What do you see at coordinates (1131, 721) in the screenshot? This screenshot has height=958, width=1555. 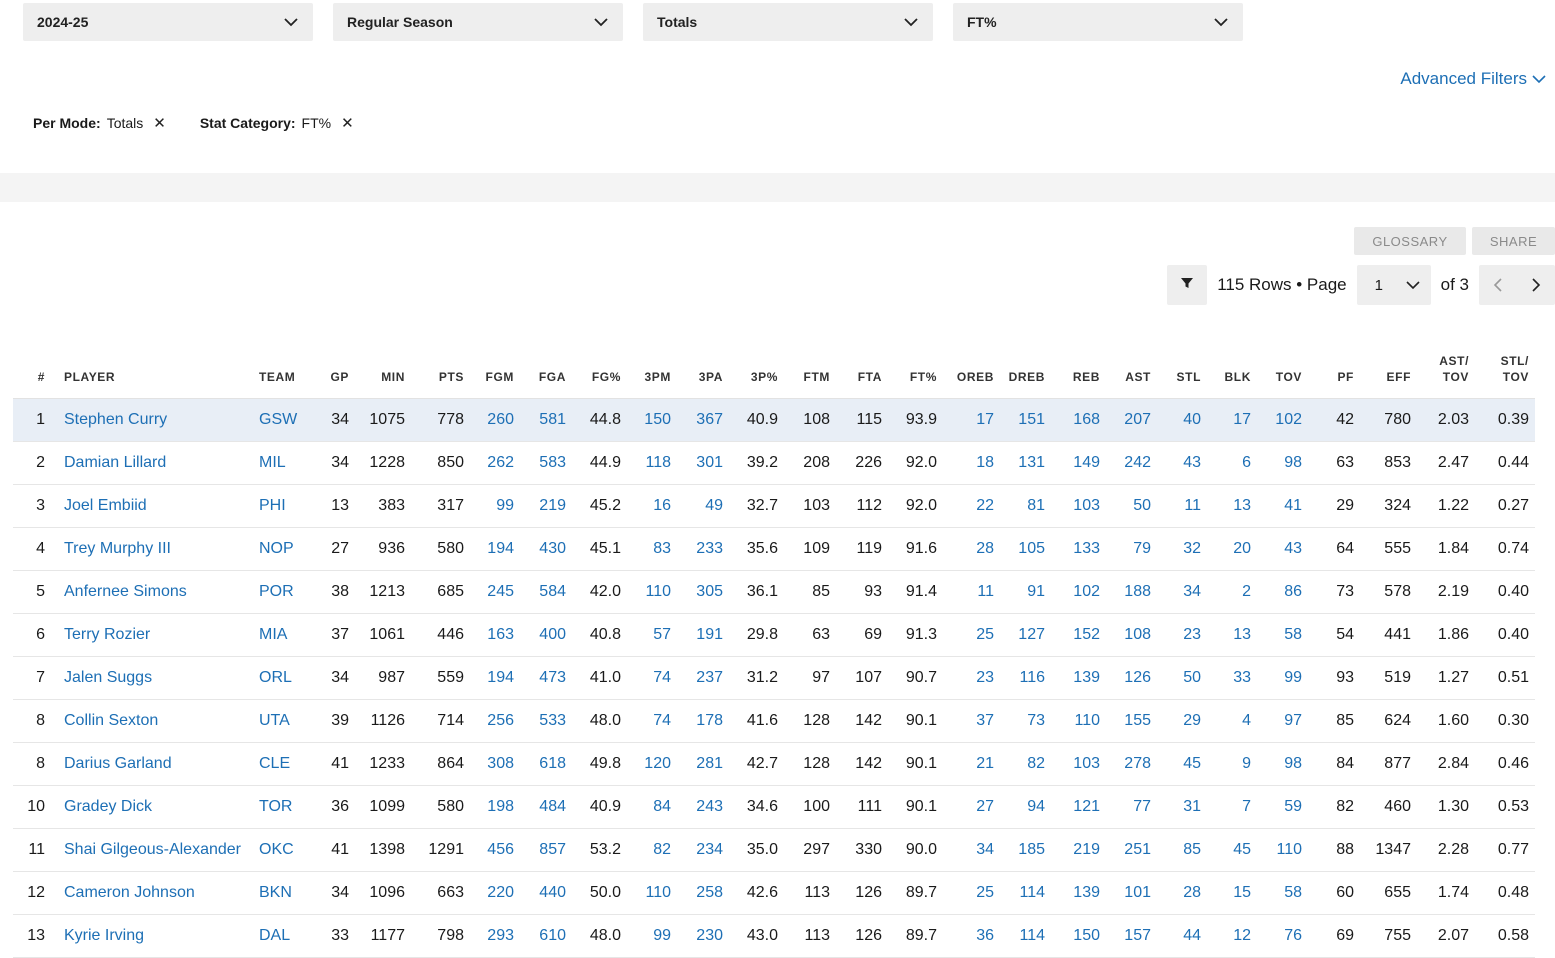 I see `cell-ast: 155` at bounding box center [1131, 721].